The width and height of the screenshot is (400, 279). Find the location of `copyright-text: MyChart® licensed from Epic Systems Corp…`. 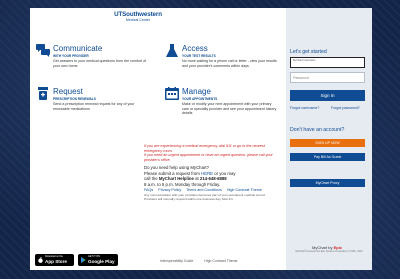

copyright-text: MyChart® licensed from Epic Systems Corp… is located at coordinates (329, 252).